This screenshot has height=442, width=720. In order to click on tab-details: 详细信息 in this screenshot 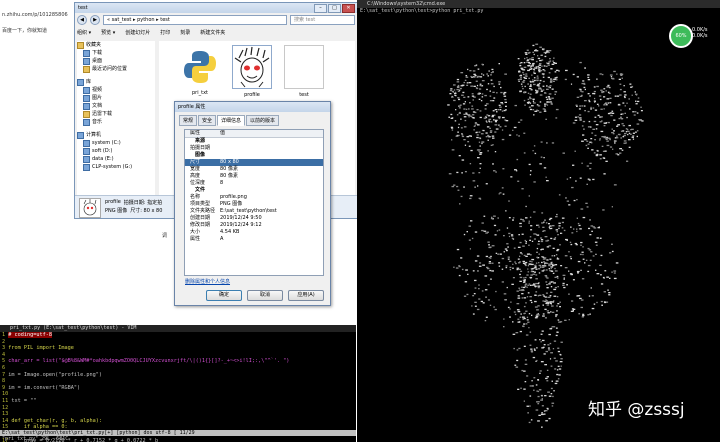, I will do `click(231, 120)`.